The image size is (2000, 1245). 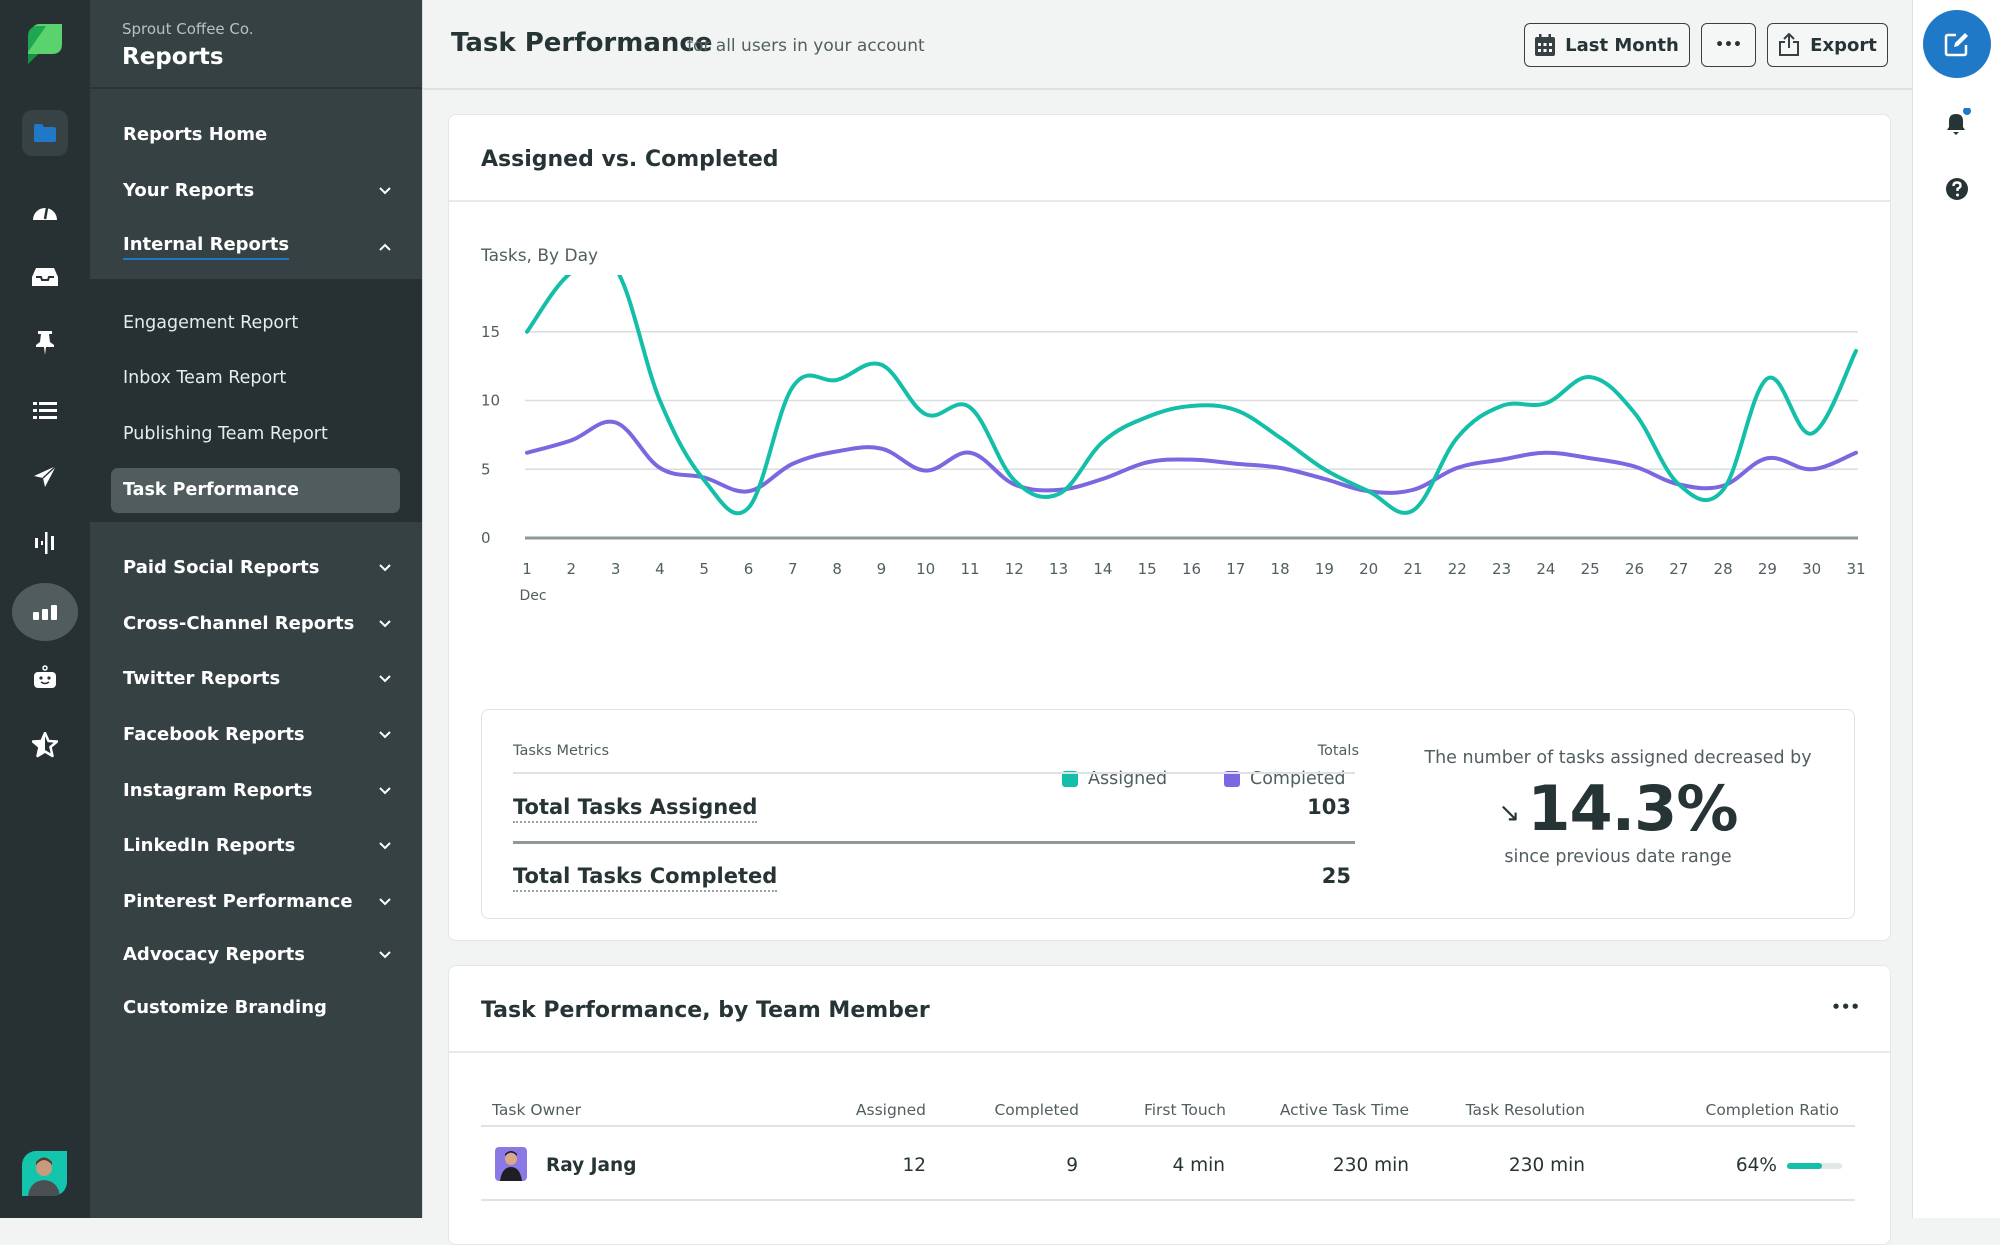 I want to click on sidebar-subitem-task-performance: Task Performance, so click(x=255, y=490).